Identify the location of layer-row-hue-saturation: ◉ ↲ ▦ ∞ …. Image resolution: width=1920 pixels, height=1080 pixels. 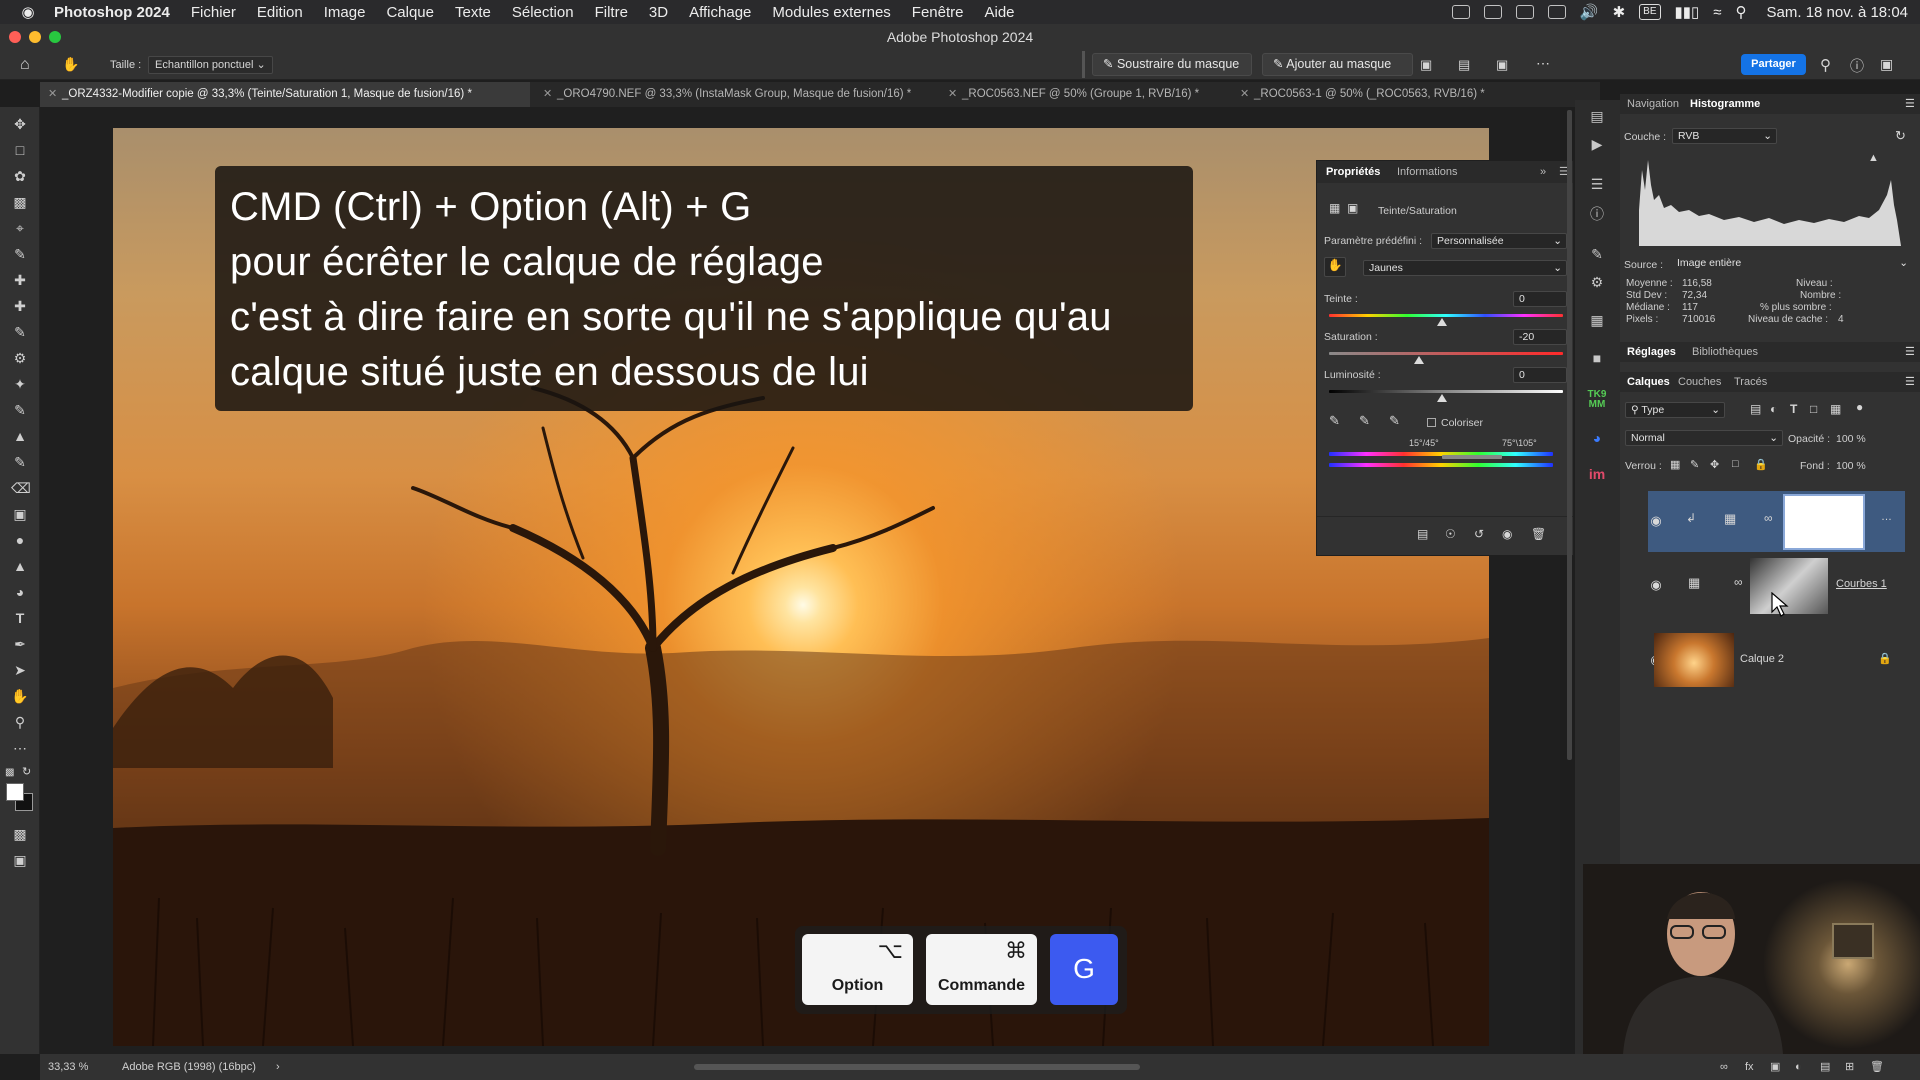
(1776, 521).